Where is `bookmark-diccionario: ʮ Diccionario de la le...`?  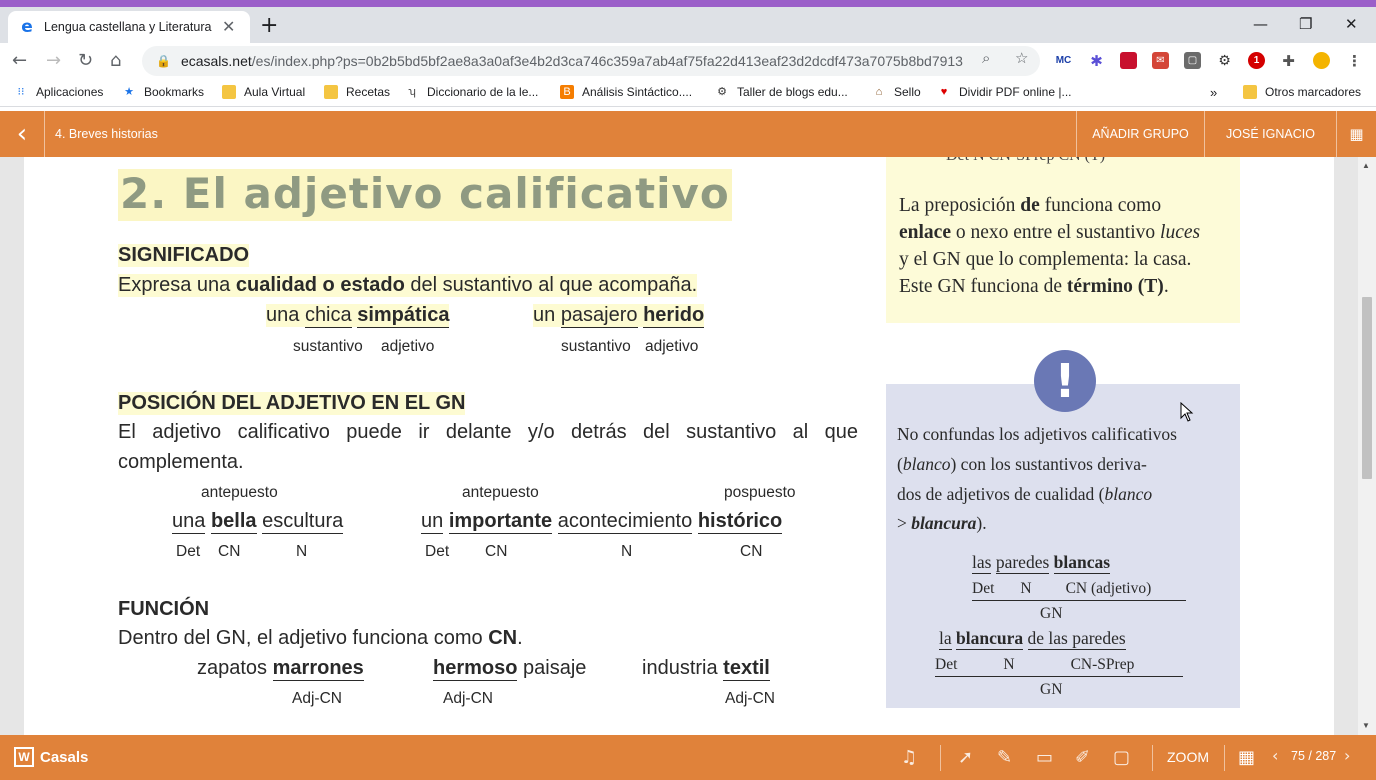
bookmark-diccionario: ʮ Diccionario de la le... is located at coordinates (471, 92).